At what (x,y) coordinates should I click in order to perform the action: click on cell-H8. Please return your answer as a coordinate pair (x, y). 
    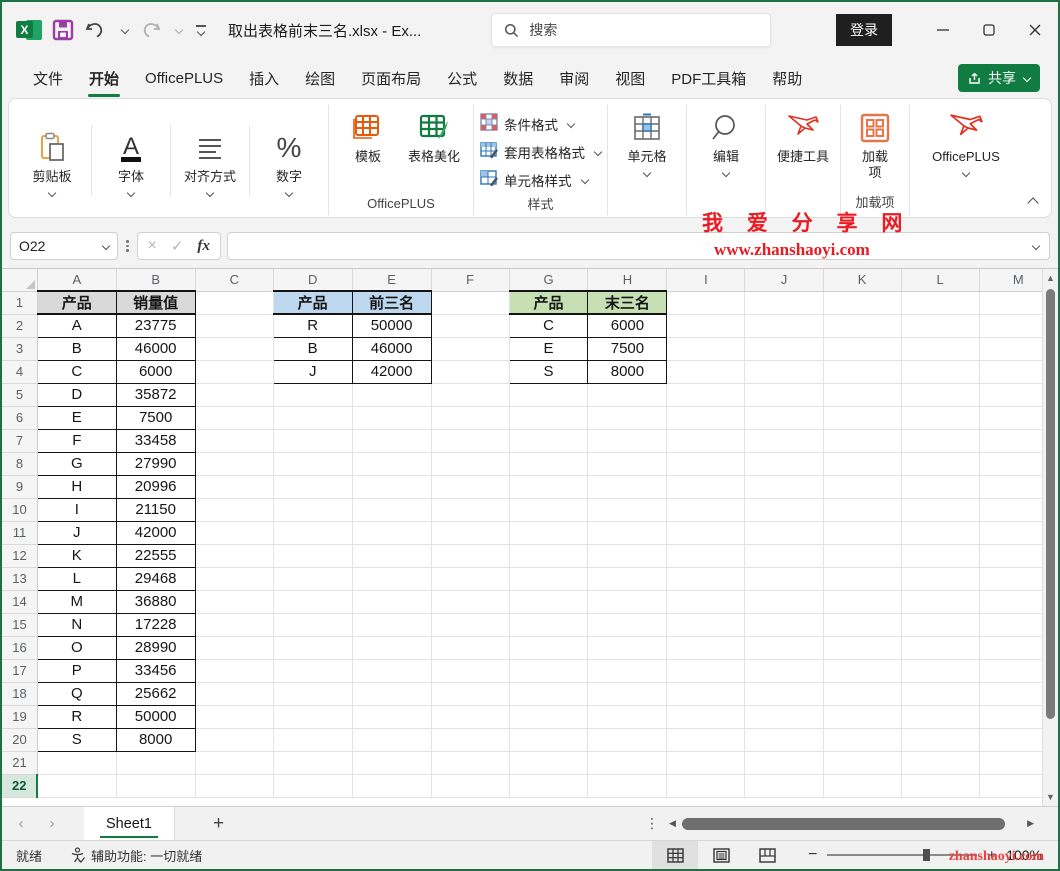
    Looking at the image, I should click on (627, 464).